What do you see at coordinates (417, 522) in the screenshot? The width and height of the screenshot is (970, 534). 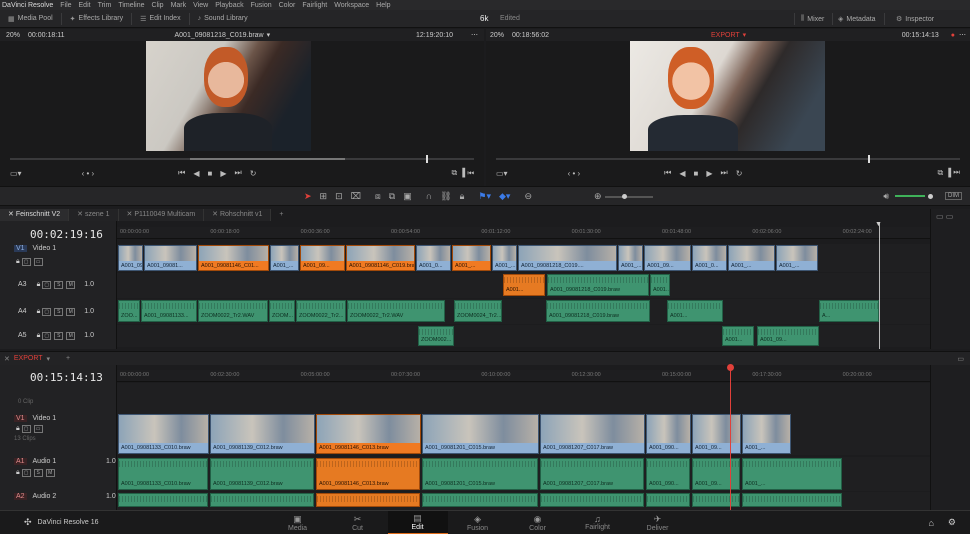 I see `page-edit: ▤ Edit` at bounding box center [417, 522].